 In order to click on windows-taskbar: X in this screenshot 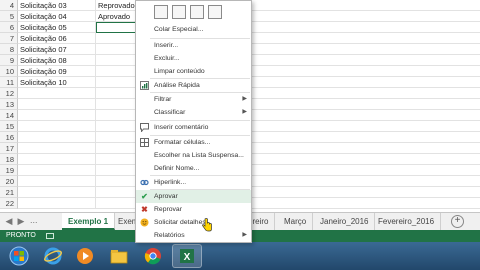, I will do `click(240, 256)`.